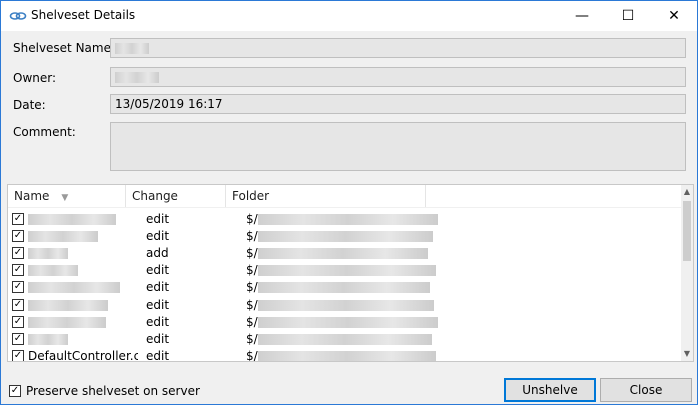 This screenshot has width=700, height=407. Describe the element at coordinates (29, 105) in the screenshot. I see `date-label: Date:` at that location.